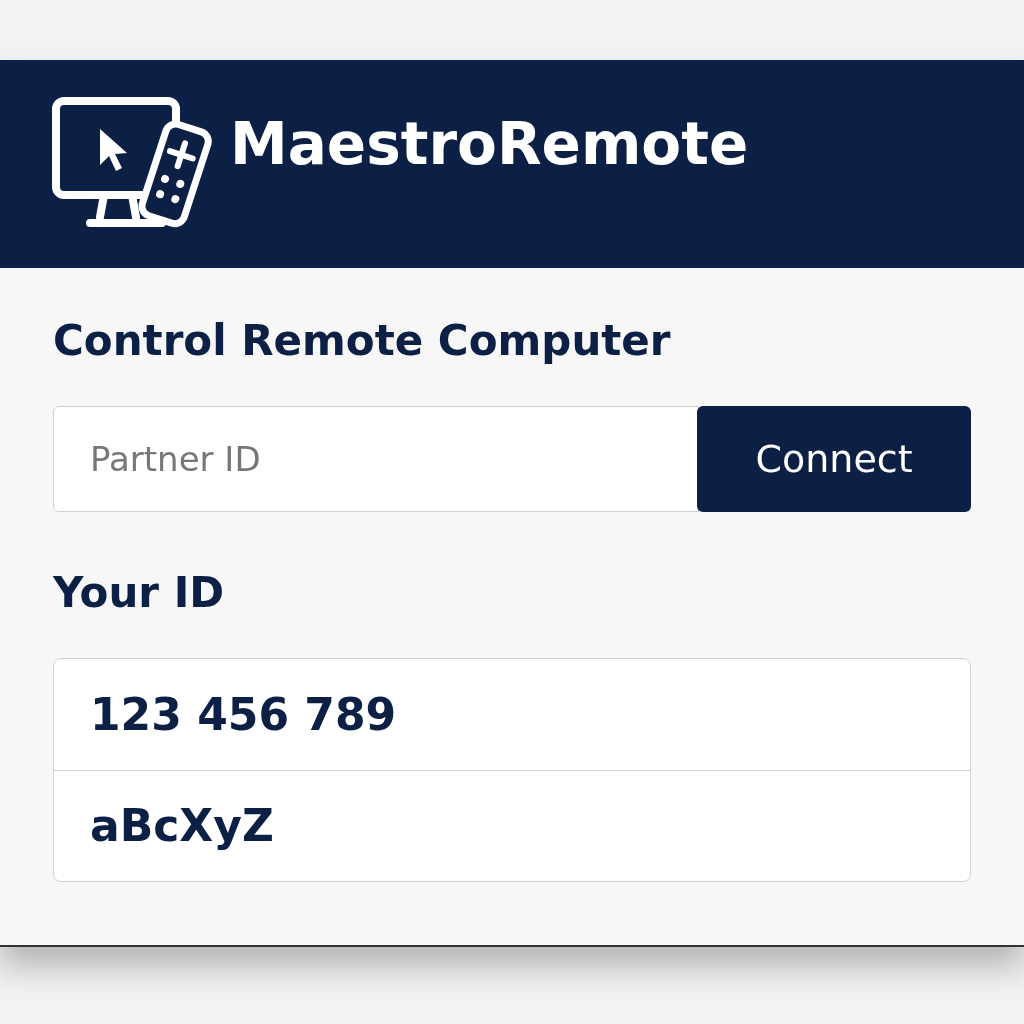 The height and width of the screenshot is (1024, 1024). I want to click on section-heading: Control Remote Computer, so click(362, 341).